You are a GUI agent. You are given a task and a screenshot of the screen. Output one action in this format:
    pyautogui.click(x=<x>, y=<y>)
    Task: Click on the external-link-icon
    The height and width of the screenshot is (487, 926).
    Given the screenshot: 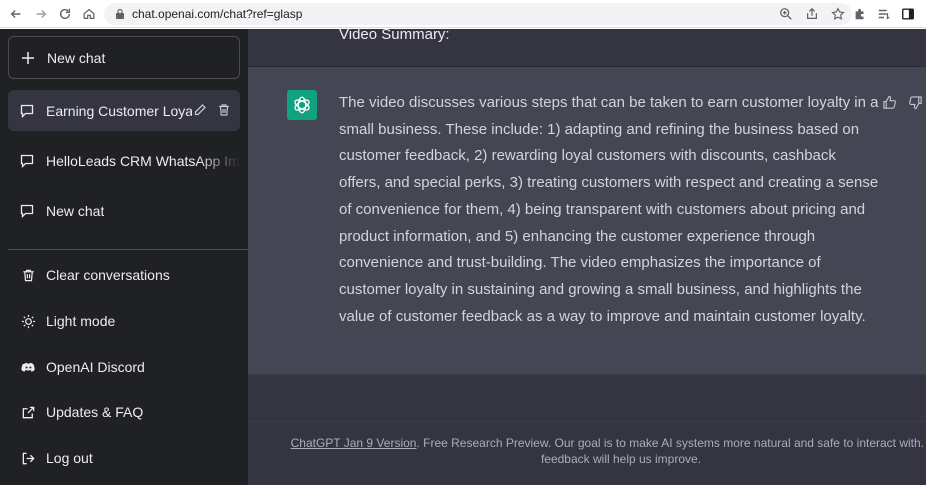 What is the action you would take?
    pyautogui.click(x=28, y=412)
    